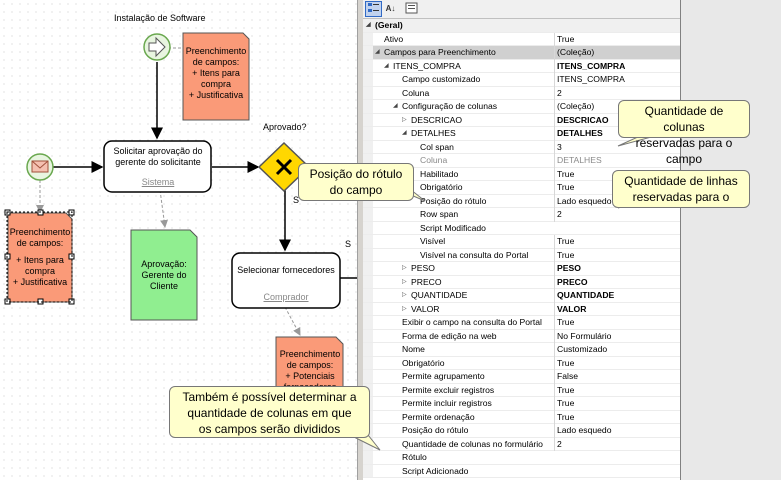  What do you see at coordinates (617, 431) in the screenshot?
I see `property-value: Lado esquedo` at bounding box center [617, 431].